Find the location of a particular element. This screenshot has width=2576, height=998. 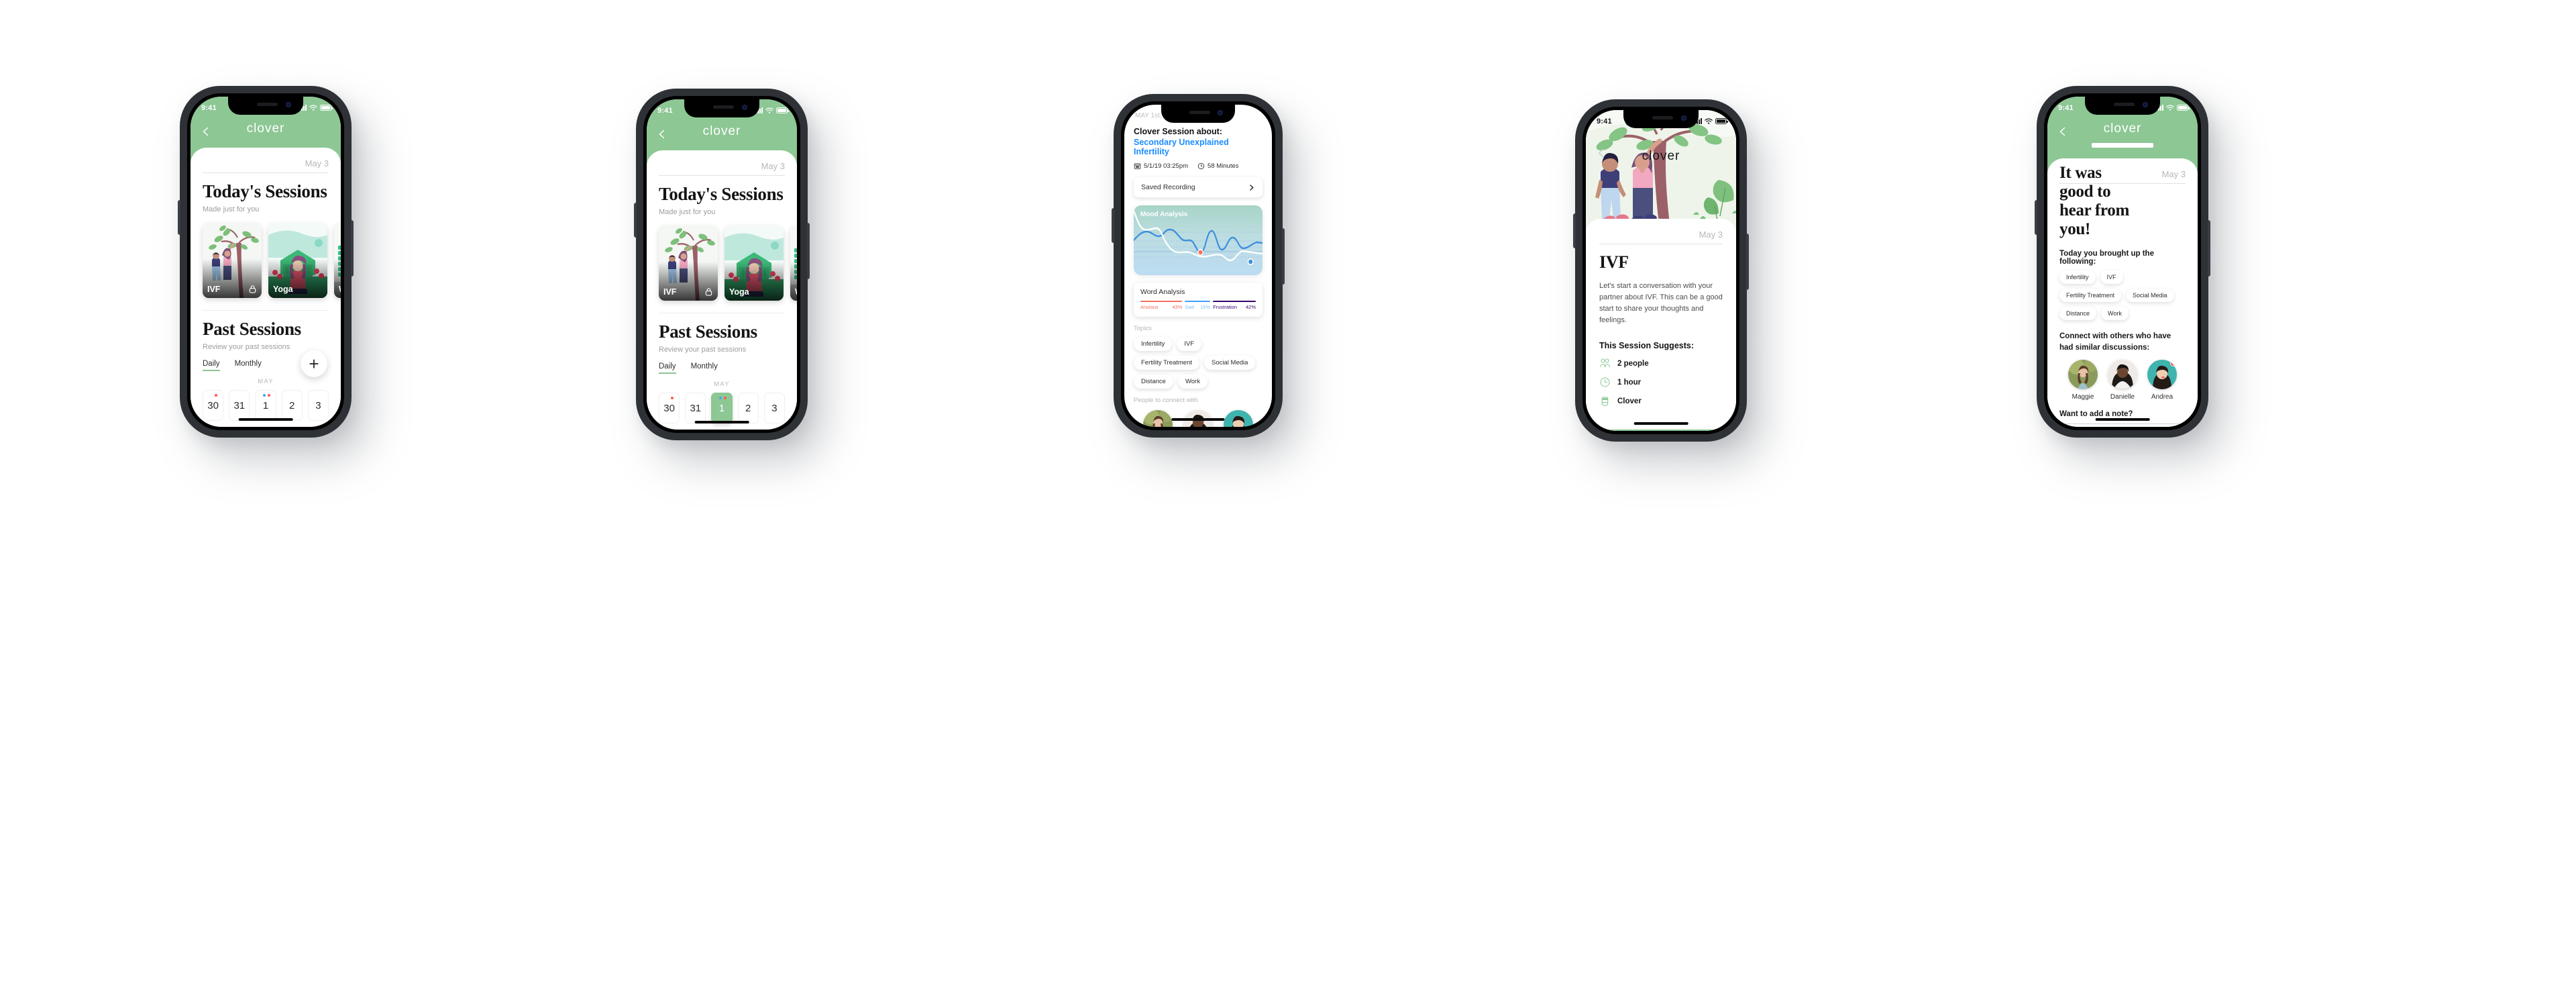

status-time: 9:41 is located at coordinates (209, 107).